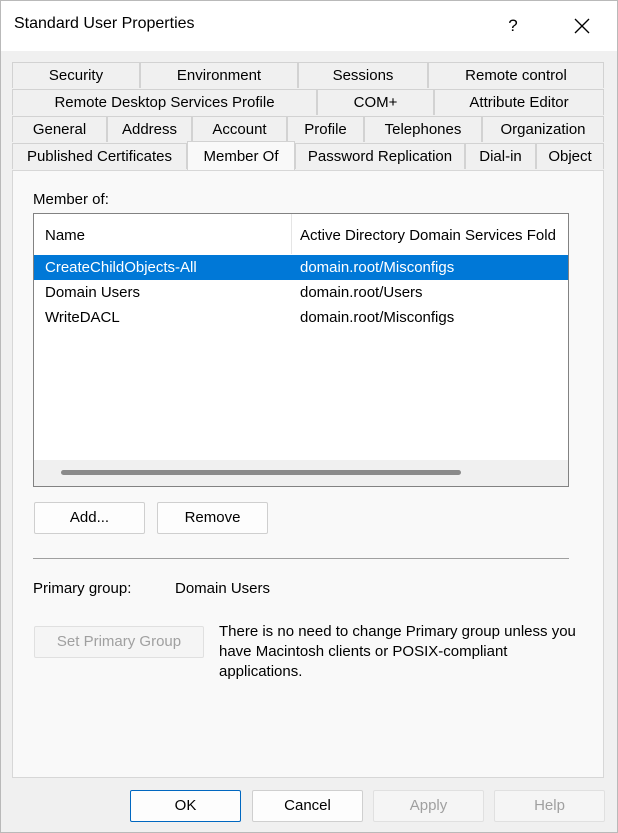 This screenshot has height=833, width=618. I want to click on cancel-button: Cancel, so click(307, 806).